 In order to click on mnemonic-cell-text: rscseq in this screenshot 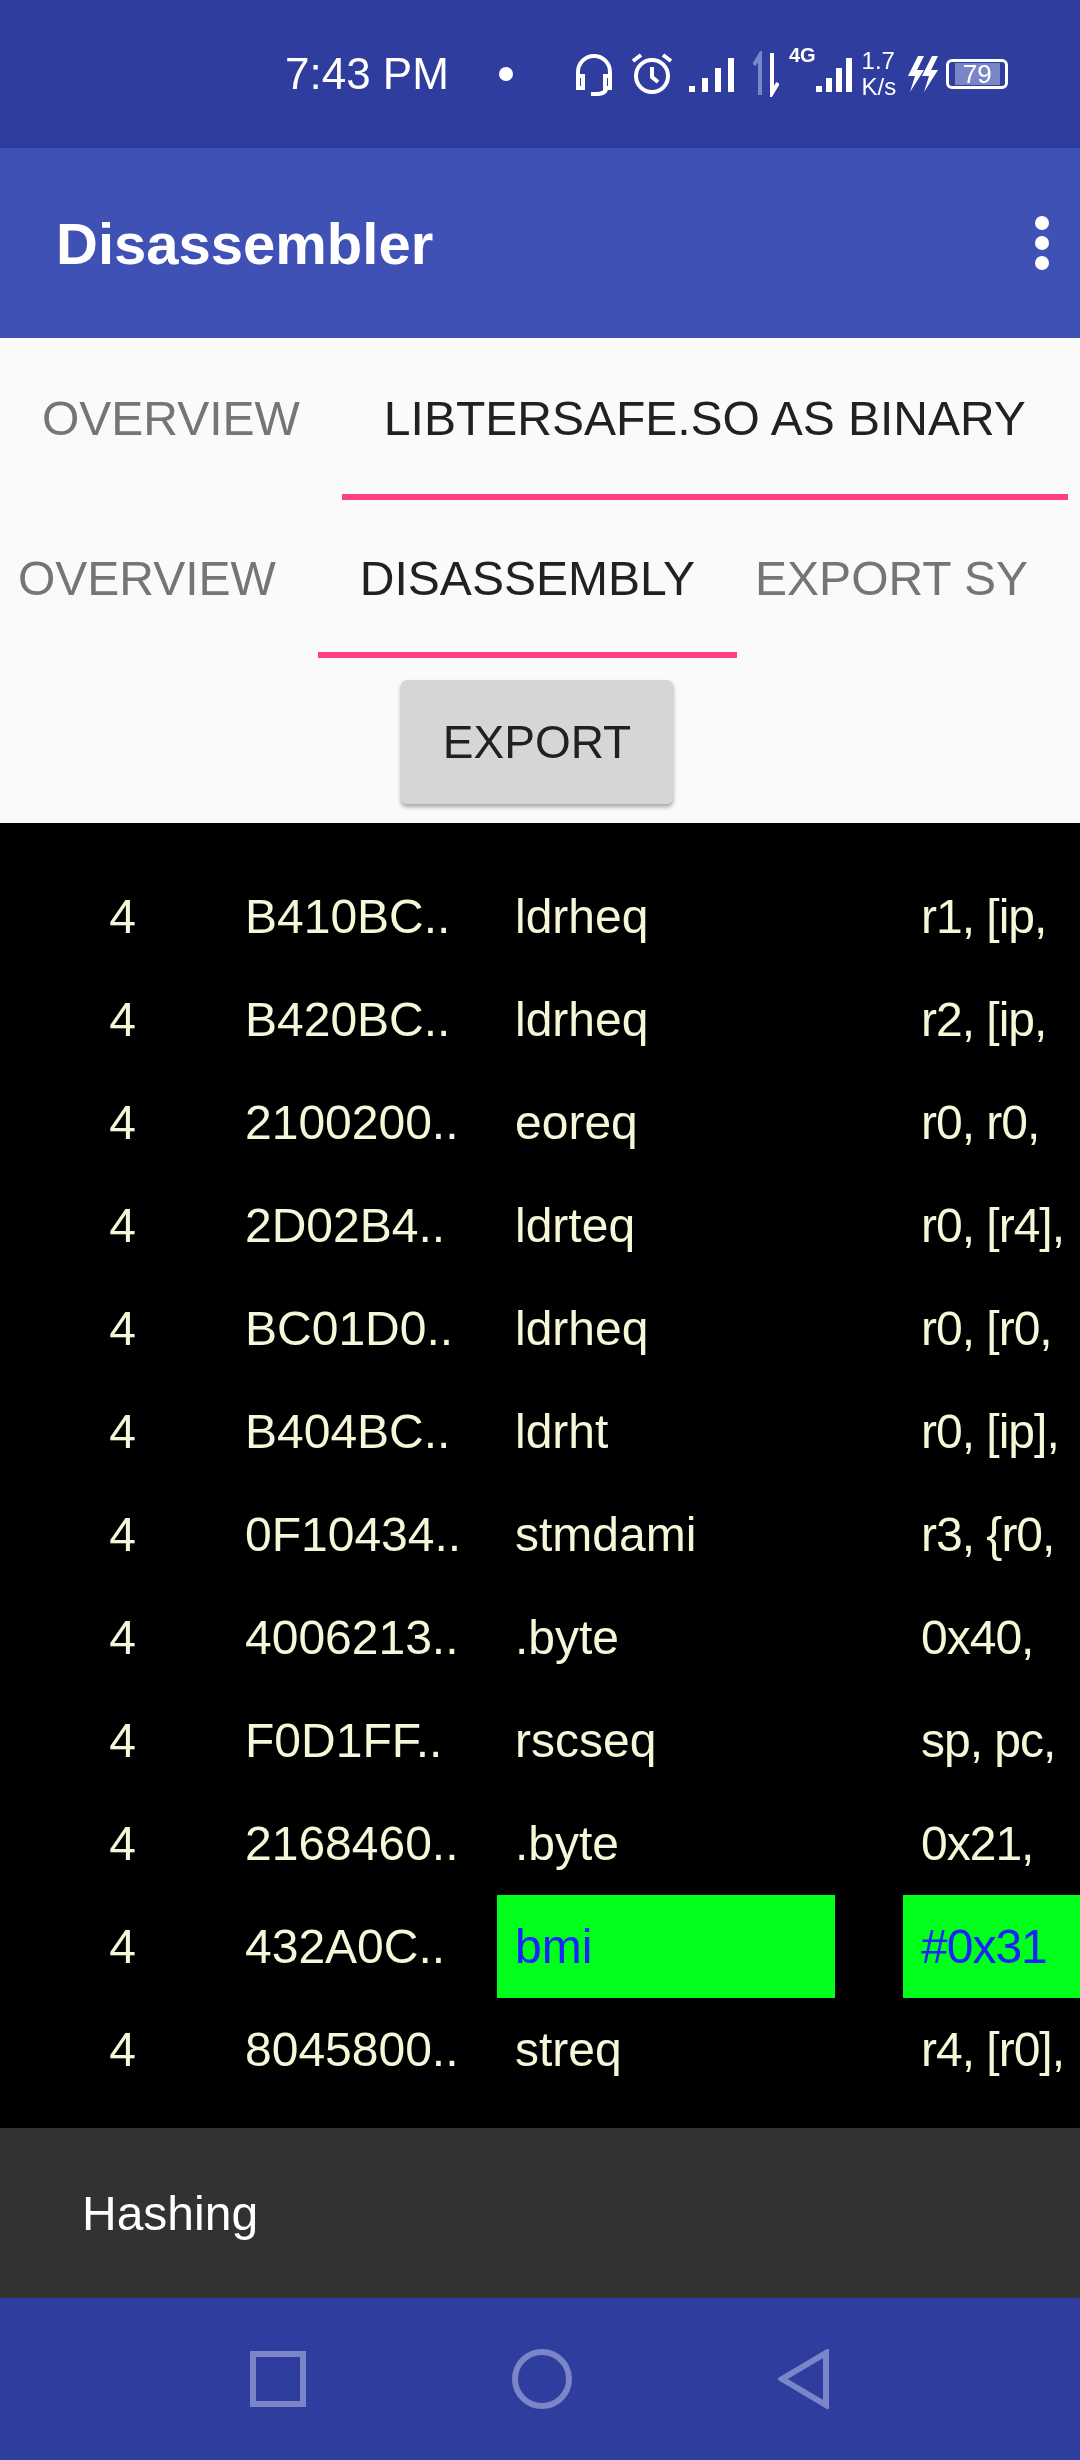, I will do `click(586, 1741)`.